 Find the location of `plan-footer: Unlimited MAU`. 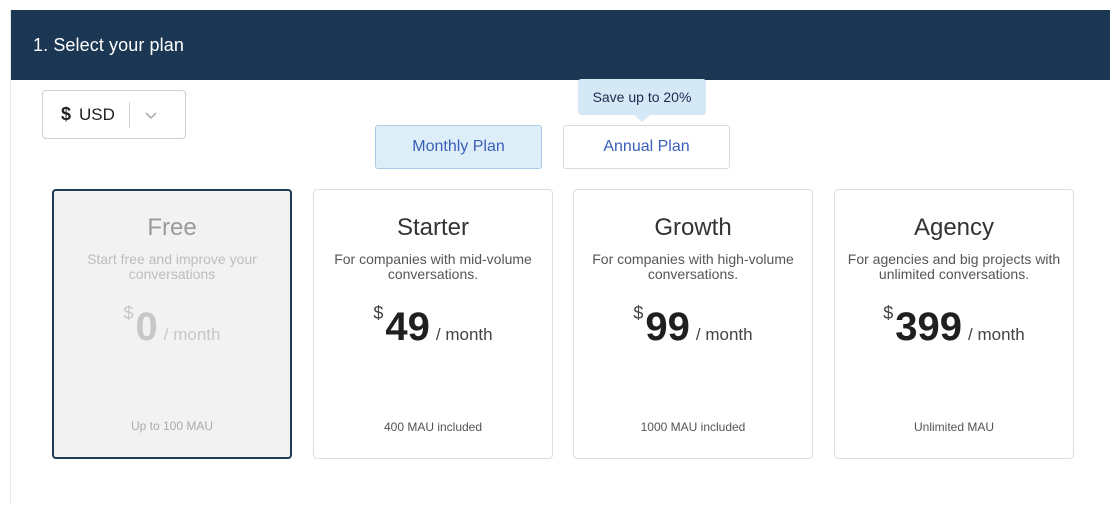

plan-footer: Unlimited MAU is located at coordinates (953, 427).